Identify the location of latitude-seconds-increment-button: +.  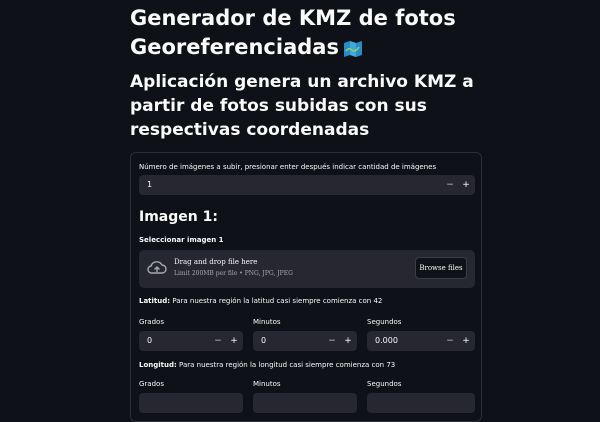
(466, 341).